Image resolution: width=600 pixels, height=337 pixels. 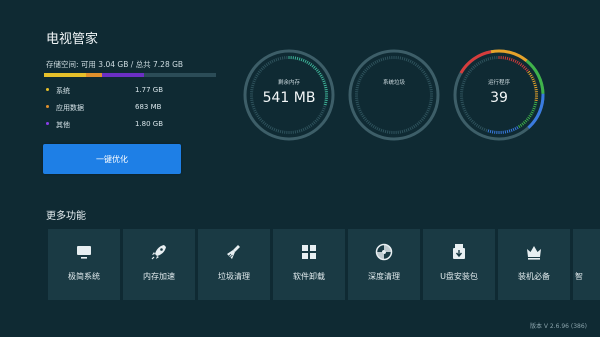 What do you see at coordinates (115, 64) in the screenshot?
I see `storage-summary: 存储空间: 可用 3.04 GB / 总共 7.28 GB` at bounding box center [115, 64].